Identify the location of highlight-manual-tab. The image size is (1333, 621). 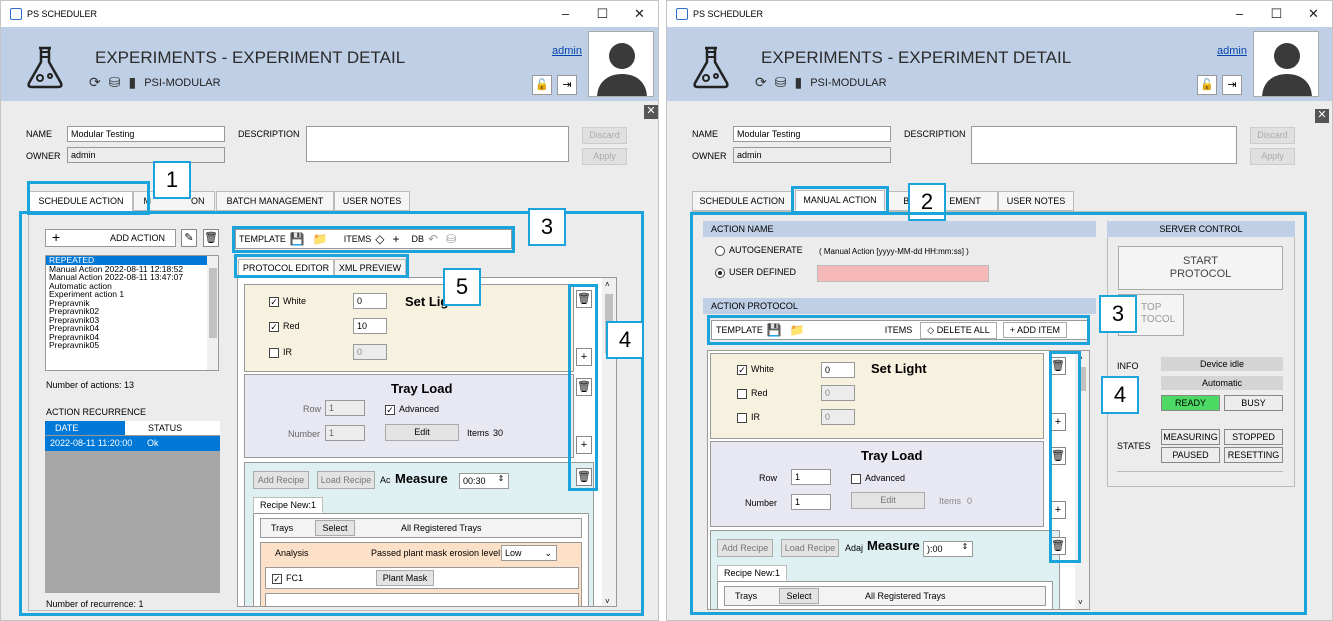
(840, 200).